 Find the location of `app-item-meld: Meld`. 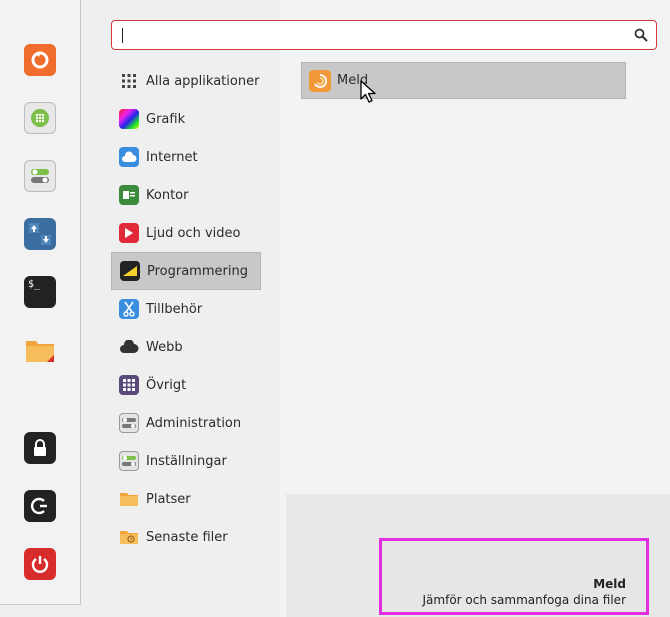

app-item-meld: Meld is located at coordinates (463, 80).